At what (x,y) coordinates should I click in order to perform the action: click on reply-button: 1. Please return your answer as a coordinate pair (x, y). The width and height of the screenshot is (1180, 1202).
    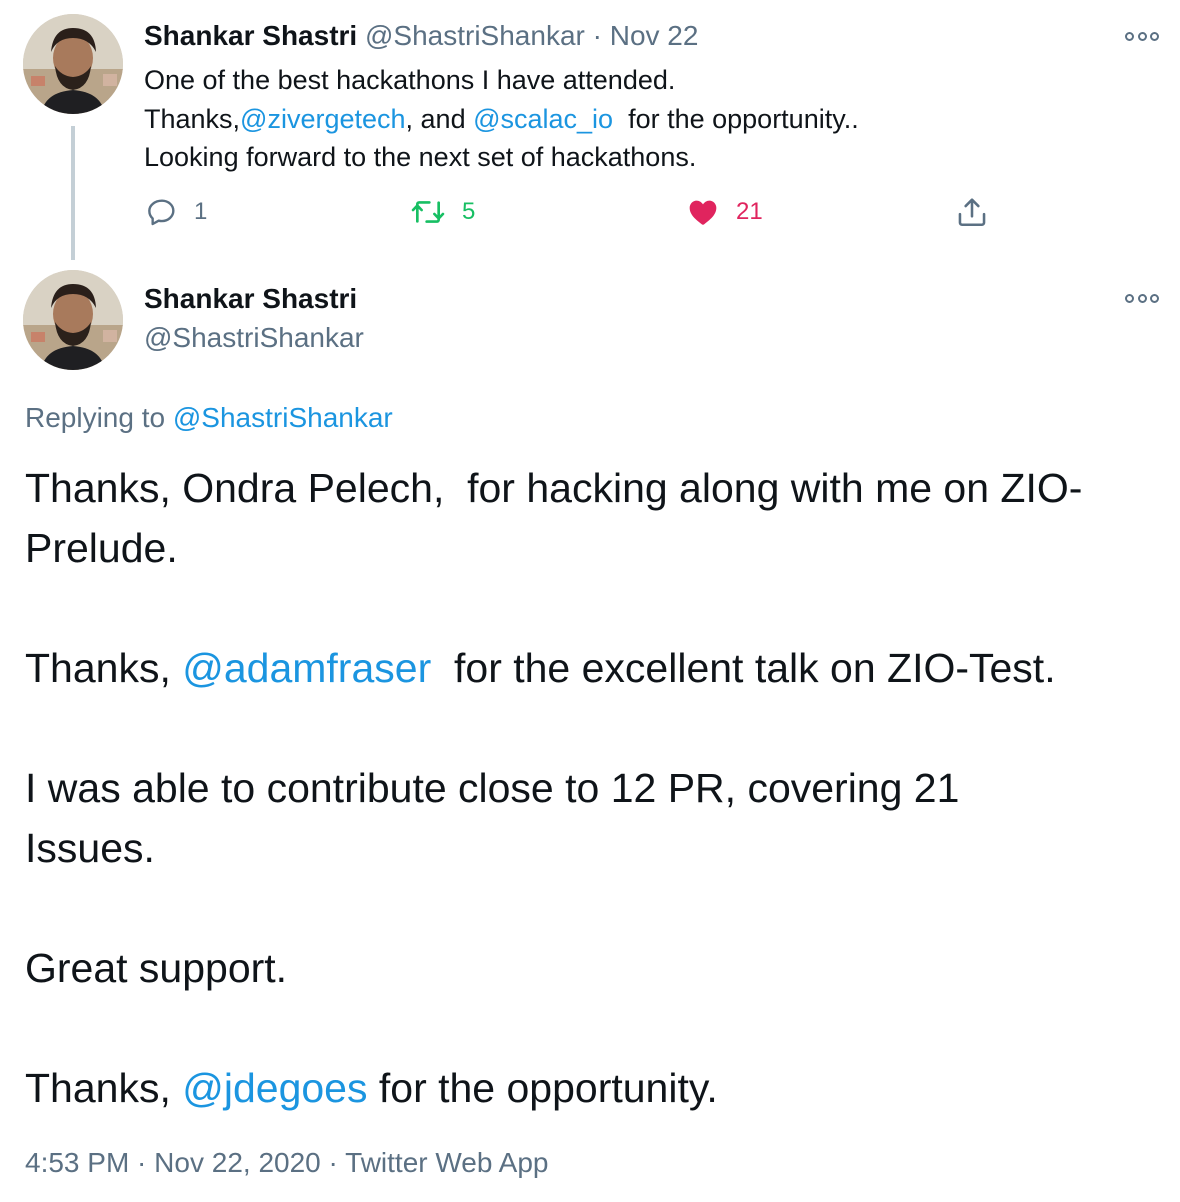
    Looking at the image, I should click on (176, 212).